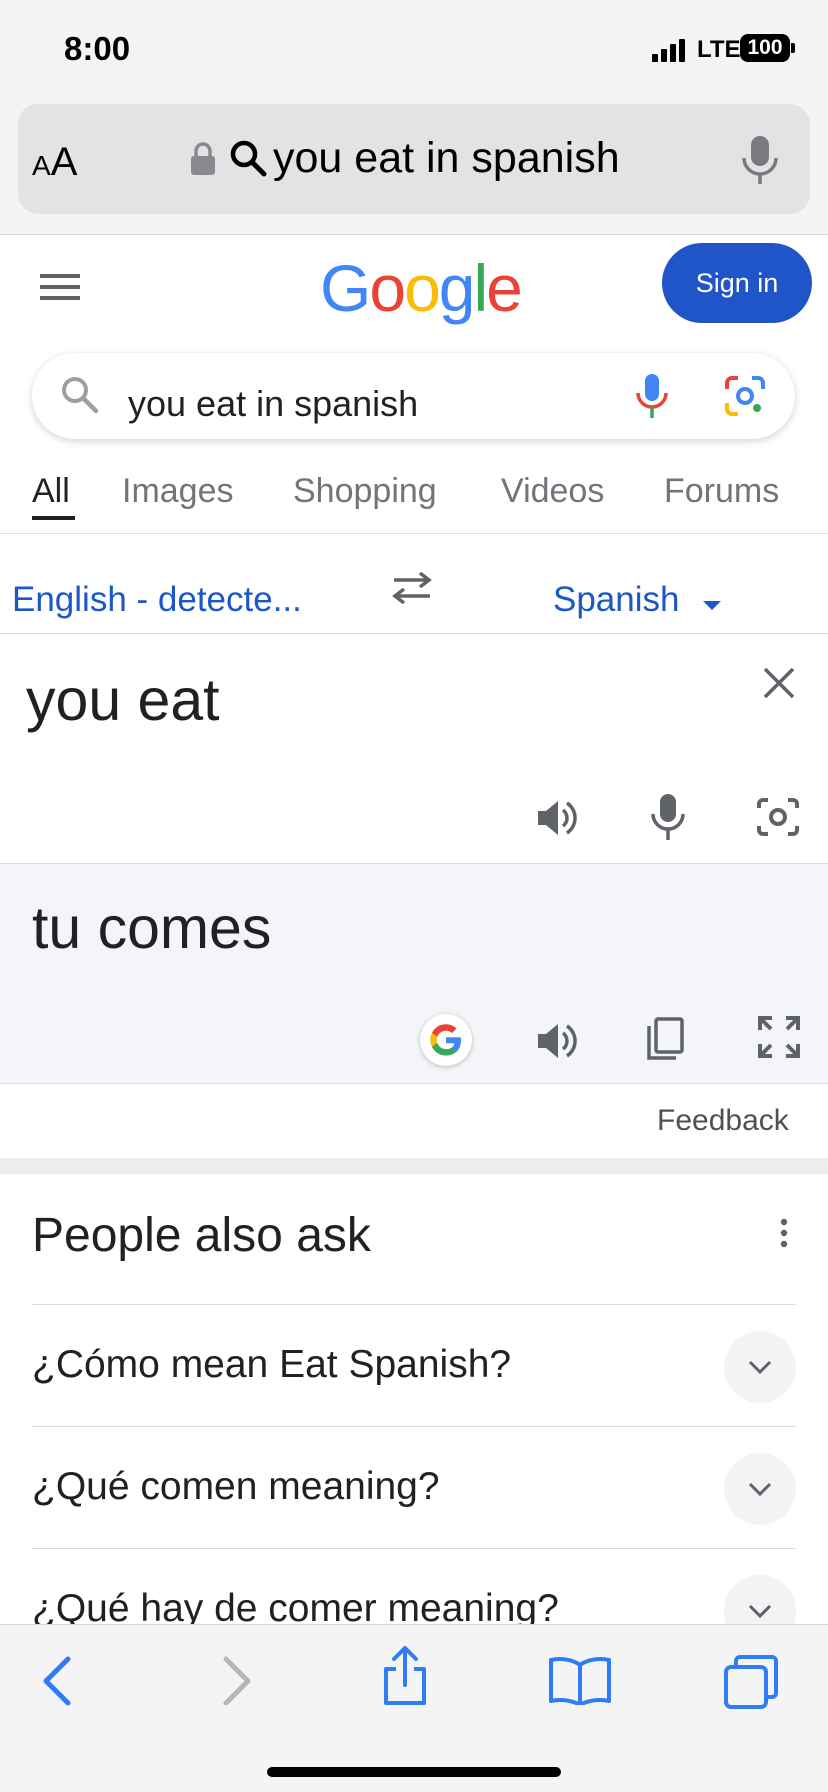 The width and height of the screenshot is (828, 1792). Describe the element at coordinates (504, 288) in the screenshot. I see `google-logo-letter: e` at that location.